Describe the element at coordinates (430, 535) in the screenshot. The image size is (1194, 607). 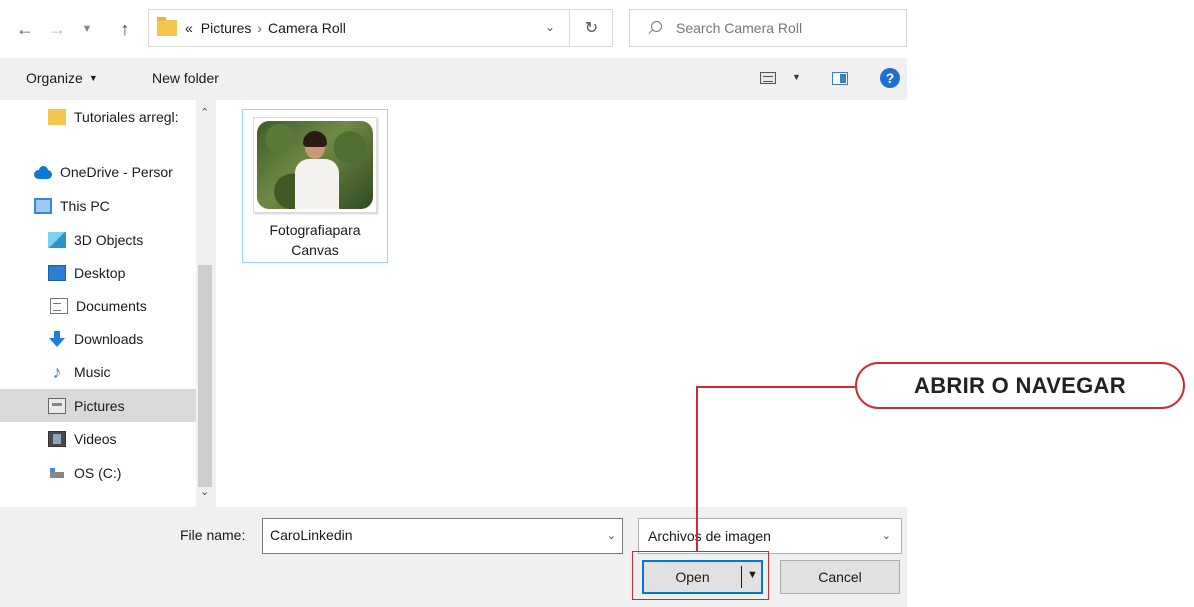
I see `file-name-field` at that location.